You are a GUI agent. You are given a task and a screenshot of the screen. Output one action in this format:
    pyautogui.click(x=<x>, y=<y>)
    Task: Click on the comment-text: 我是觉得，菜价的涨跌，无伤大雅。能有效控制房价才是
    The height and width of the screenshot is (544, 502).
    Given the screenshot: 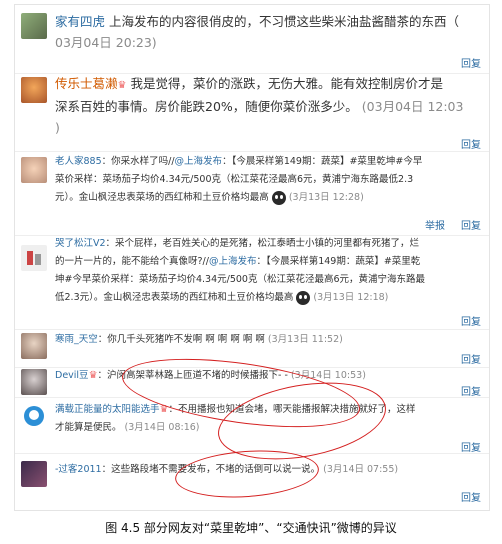 What is the action you would take?
    pyautogui.click(x=286, y=83)
    